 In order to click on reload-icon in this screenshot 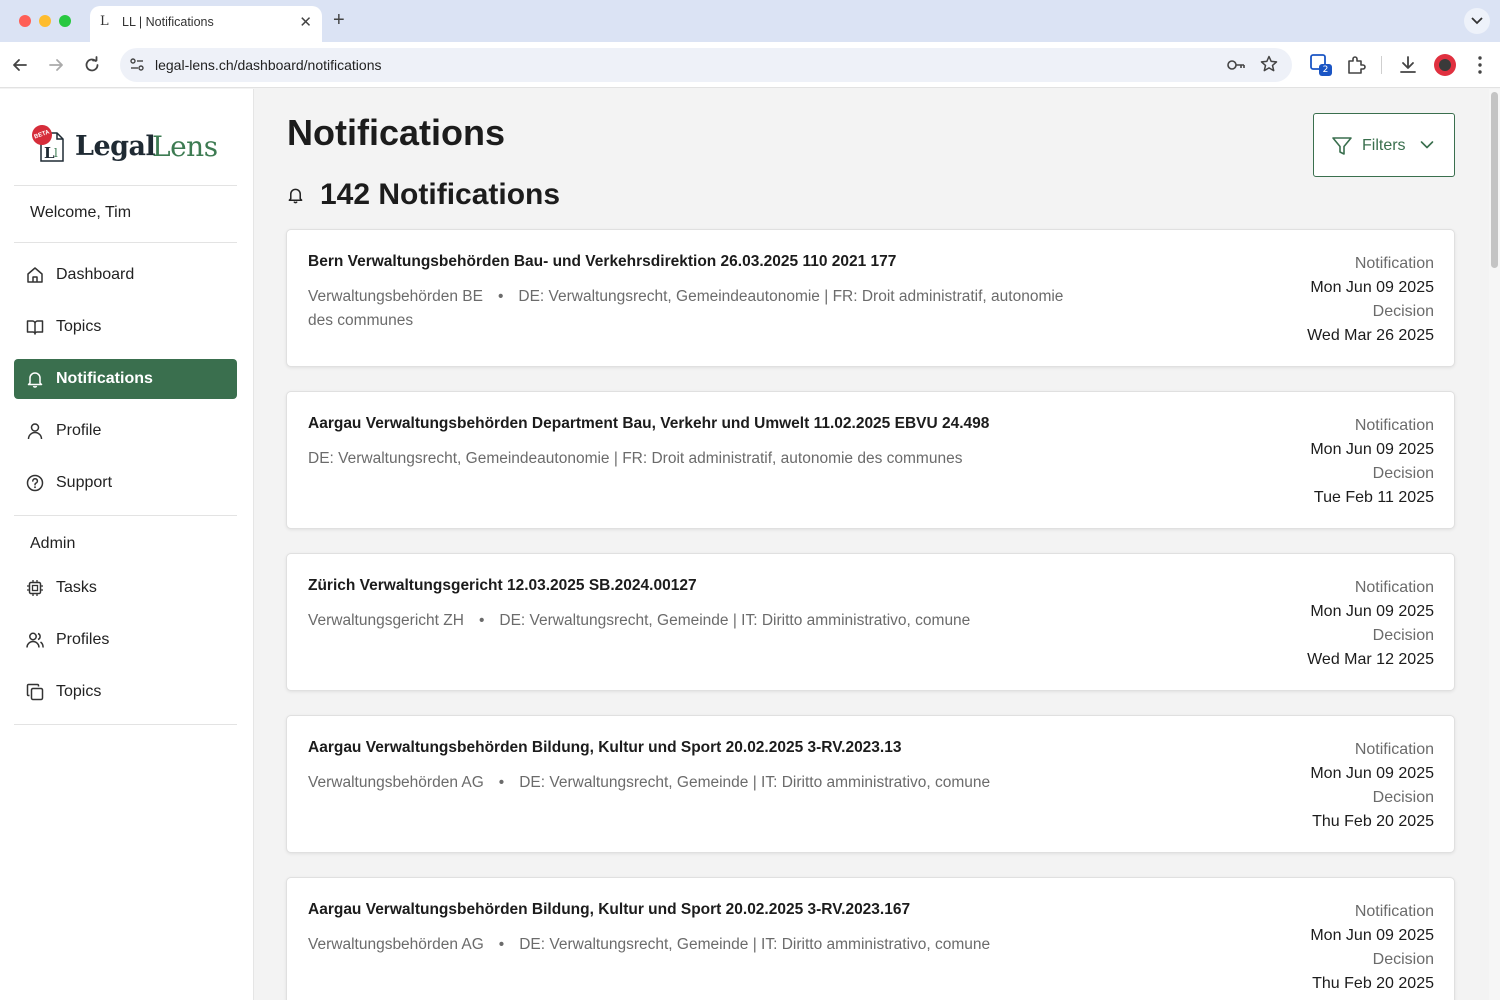, I will do `click(92, 65)`.